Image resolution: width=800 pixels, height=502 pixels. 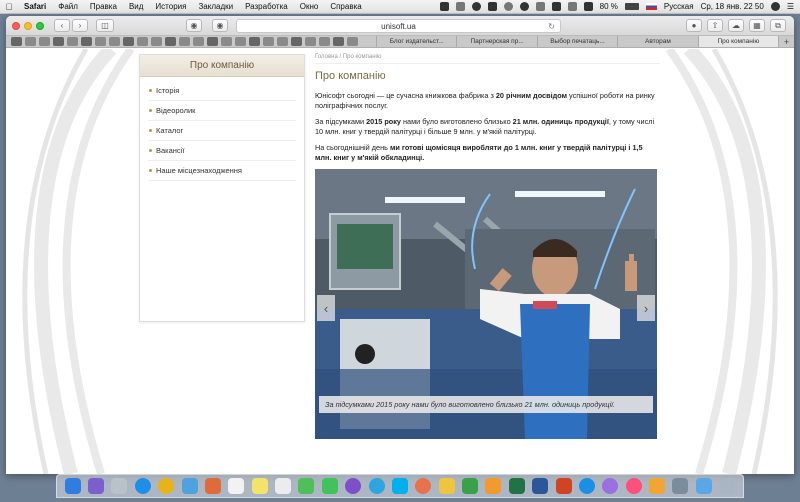 What do you see at coordinates (399, 486) in the screenshot?
I see `skype-icon` at bounding box center [399, 486].